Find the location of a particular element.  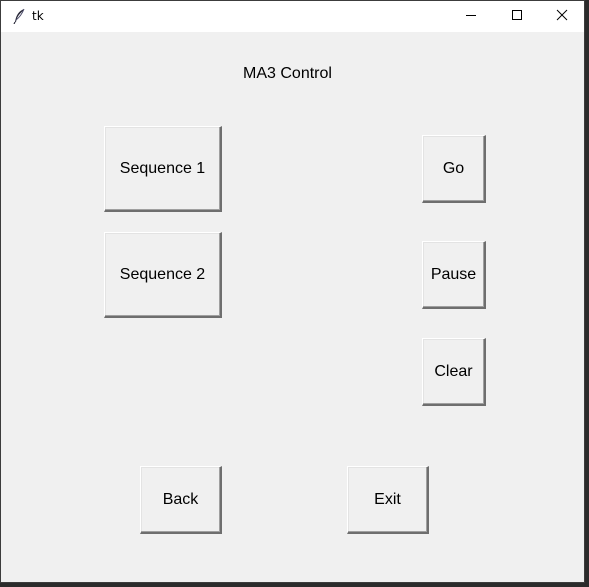

page-title: MA3 Control is located at coordinates (287, 73).